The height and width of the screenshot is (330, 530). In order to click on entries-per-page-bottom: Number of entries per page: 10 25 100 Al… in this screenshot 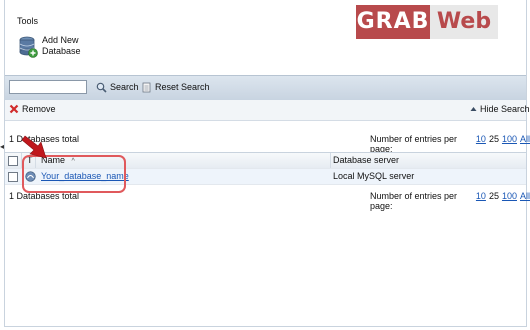, I will do `click(450, 201)`.